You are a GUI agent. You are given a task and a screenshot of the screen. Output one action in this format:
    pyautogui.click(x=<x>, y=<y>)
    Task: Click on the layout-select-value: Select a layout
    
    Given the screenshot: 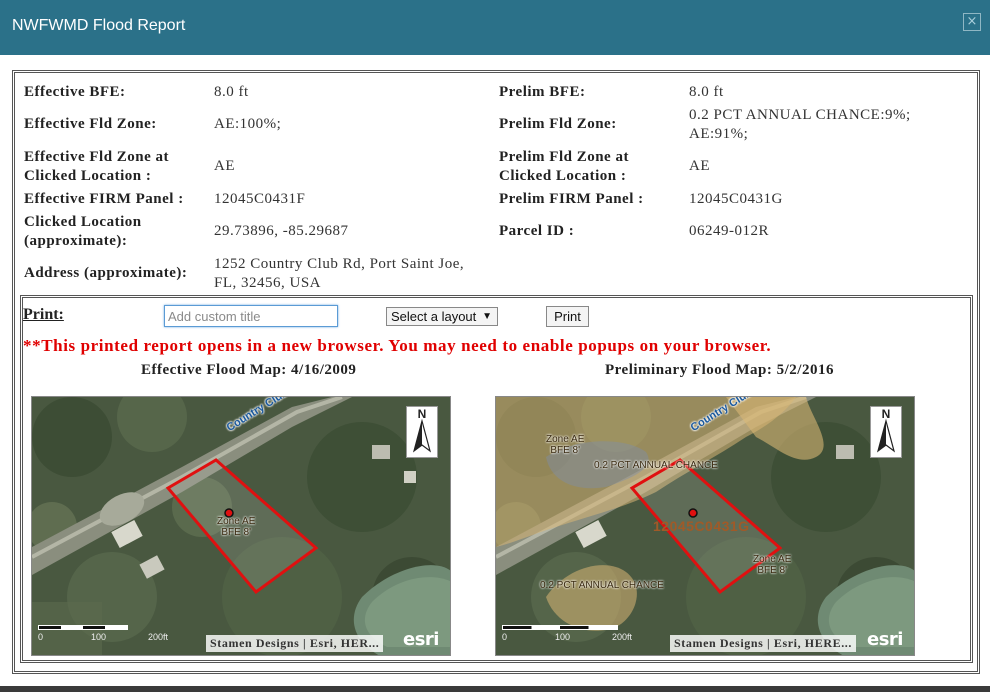 What is the action you would take?
    pyautogui.click(x=434, y=316)
    